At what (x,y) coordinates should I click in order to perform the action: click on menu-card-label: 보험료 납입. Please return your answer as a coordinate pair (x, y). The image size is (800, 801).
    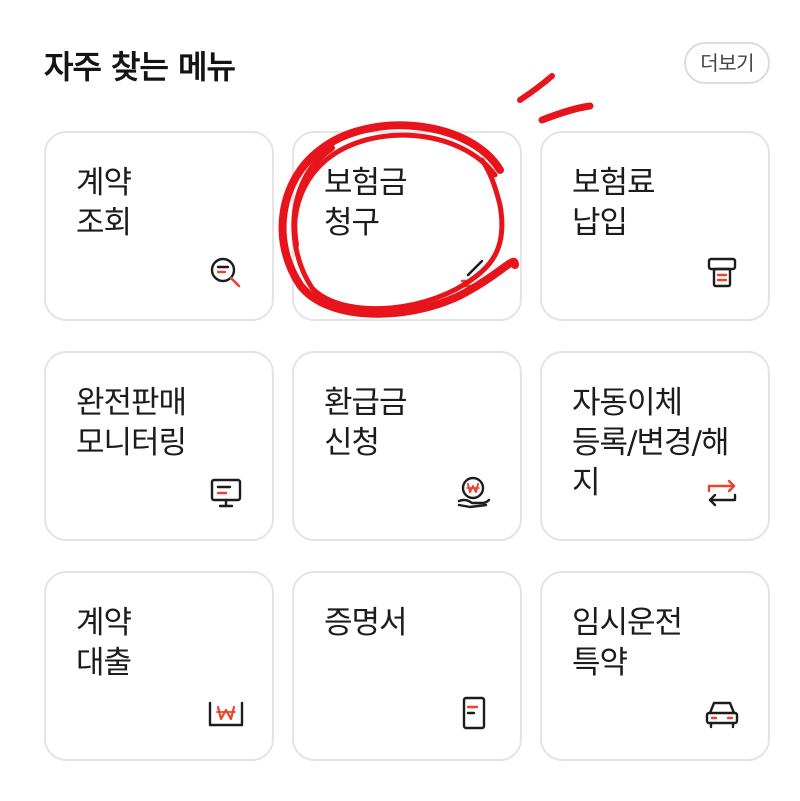
    Looking at the image, I should click on (614, 203).